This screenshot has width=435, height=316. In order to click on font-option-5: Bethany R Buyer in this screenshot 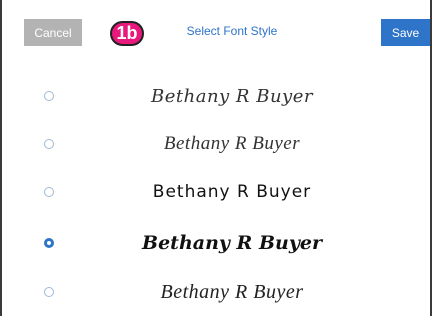, I will do `click(216, 292)`.